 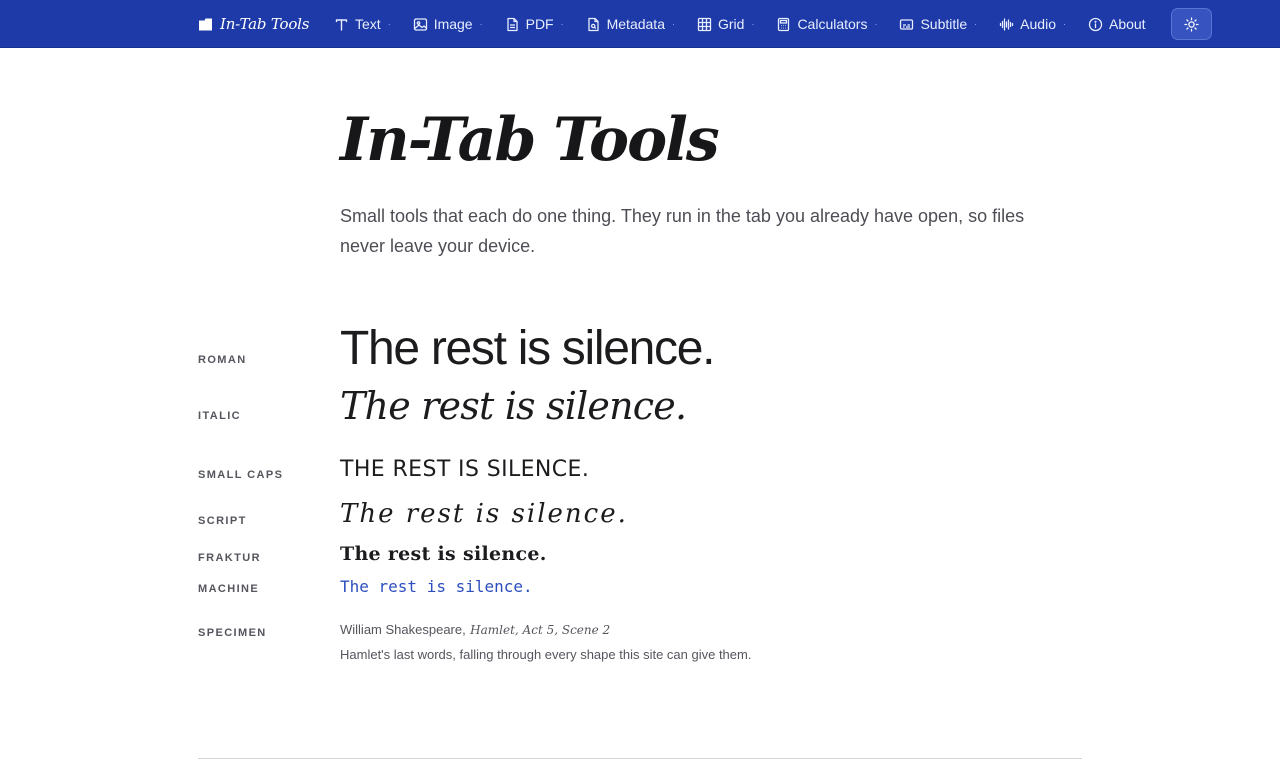 I want to click on info-icon, so click(x=1095, y=24).